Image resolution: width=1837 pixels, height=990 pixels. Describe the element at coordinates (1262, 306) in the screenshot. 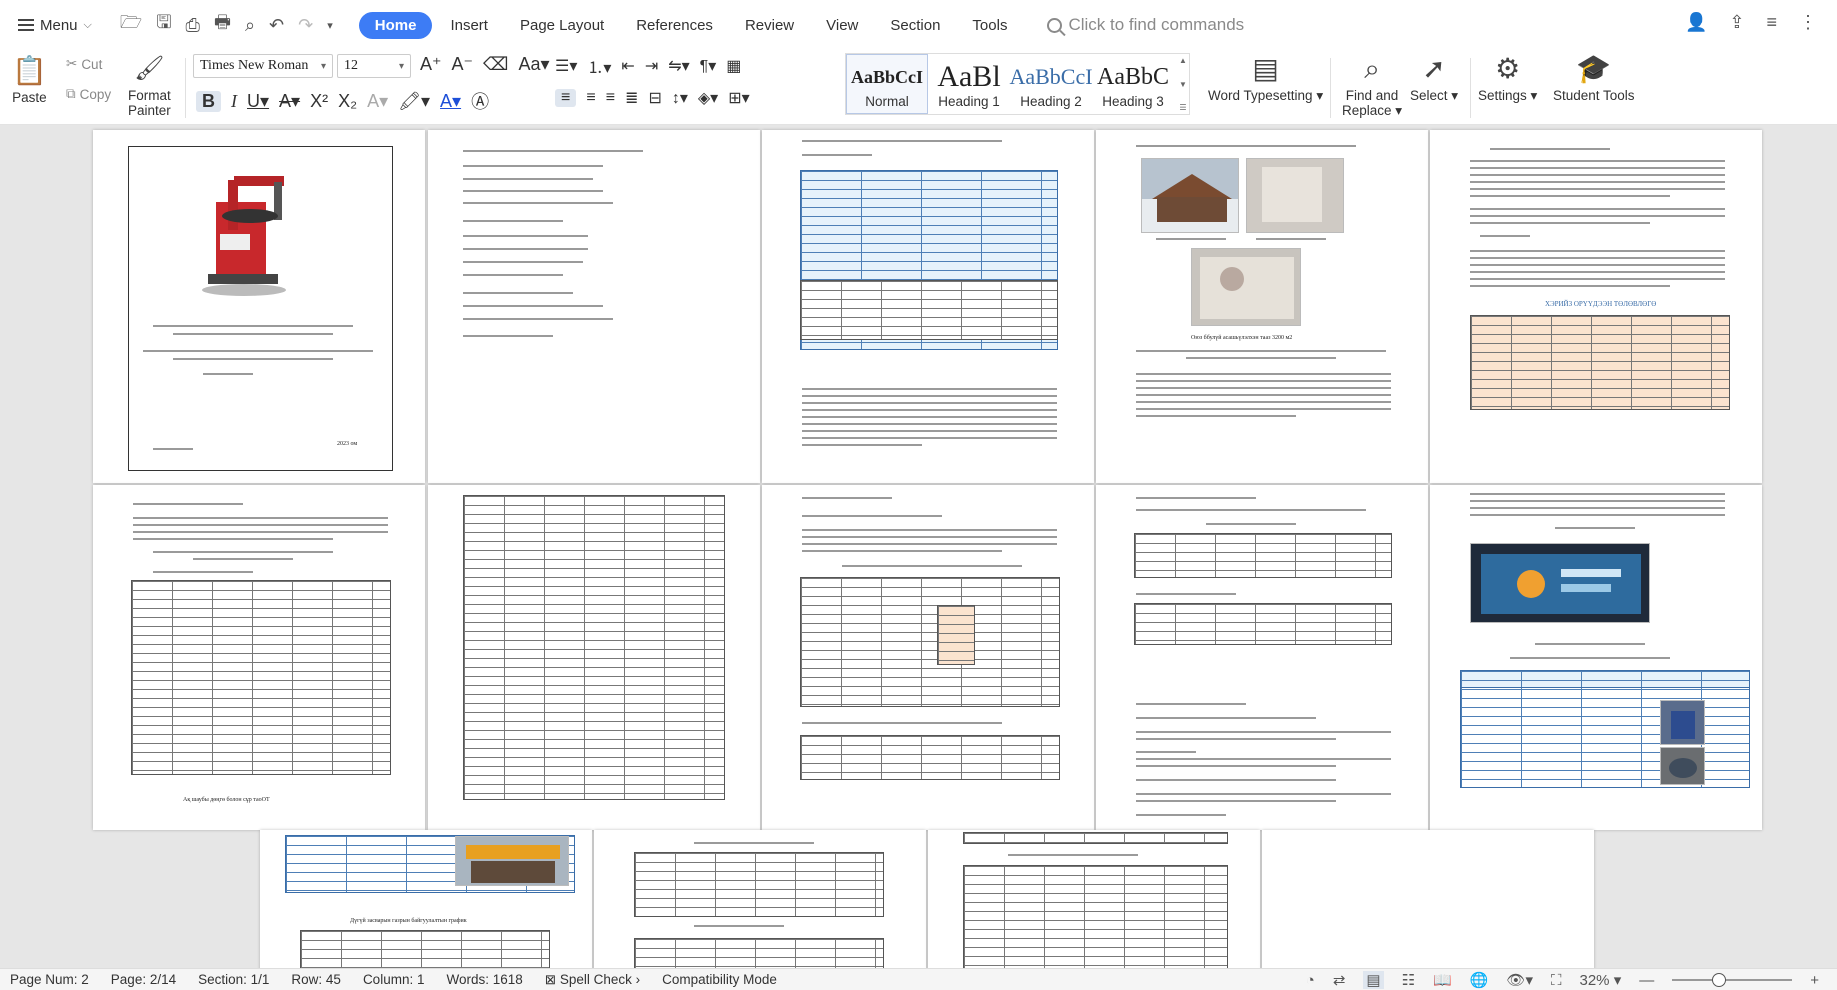

I see `page-thumbnail: Оюз ббулүй асашьүлэлхэн тааз 3200 м2` at that location.